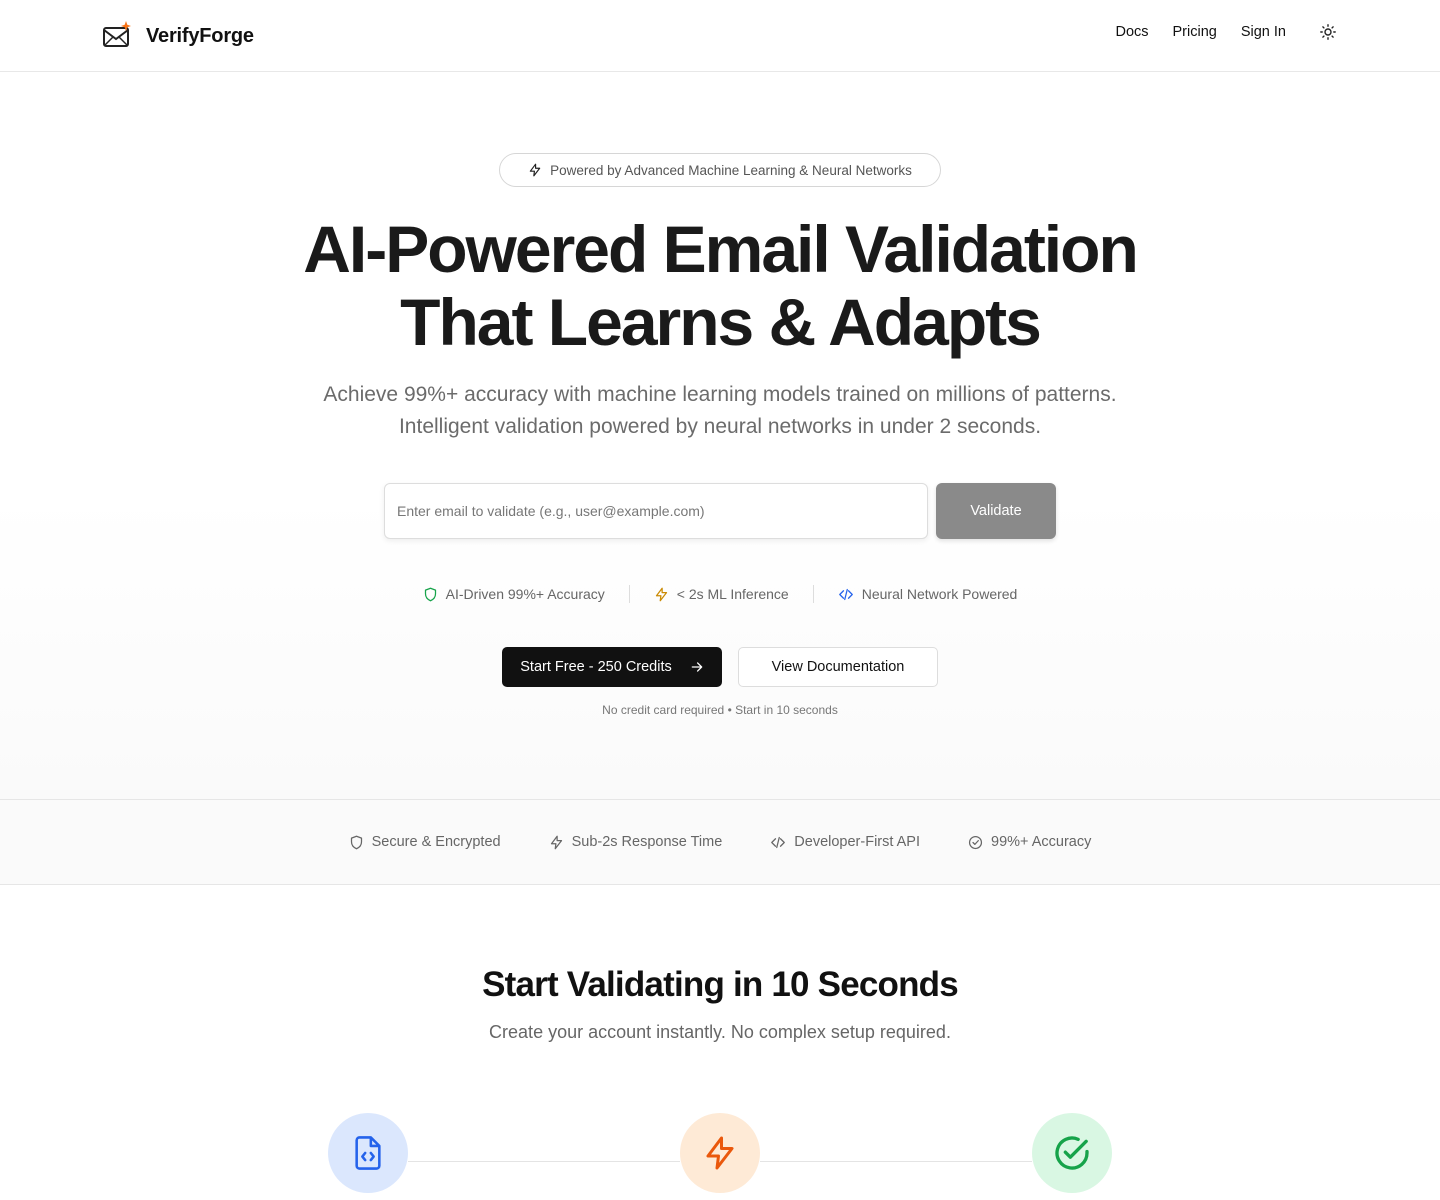 The image size is (1440, 1200). What do you see at coordinates (200, 35) in the screenshot?
I see `brand-name: VerifyForge` at bounding box center [200, 35].